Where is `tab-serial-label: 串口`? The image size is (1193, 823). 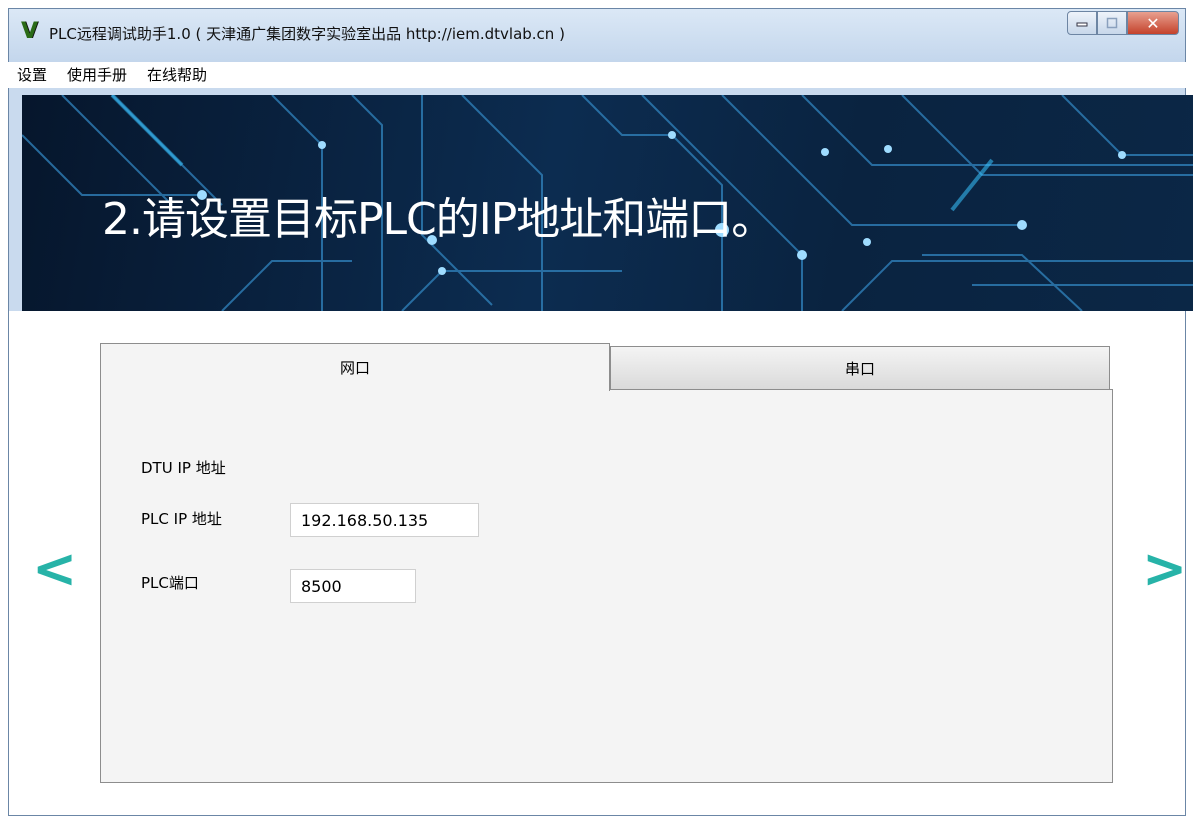 tab-serial-label: 串口 is located at coordinates (859, 368).